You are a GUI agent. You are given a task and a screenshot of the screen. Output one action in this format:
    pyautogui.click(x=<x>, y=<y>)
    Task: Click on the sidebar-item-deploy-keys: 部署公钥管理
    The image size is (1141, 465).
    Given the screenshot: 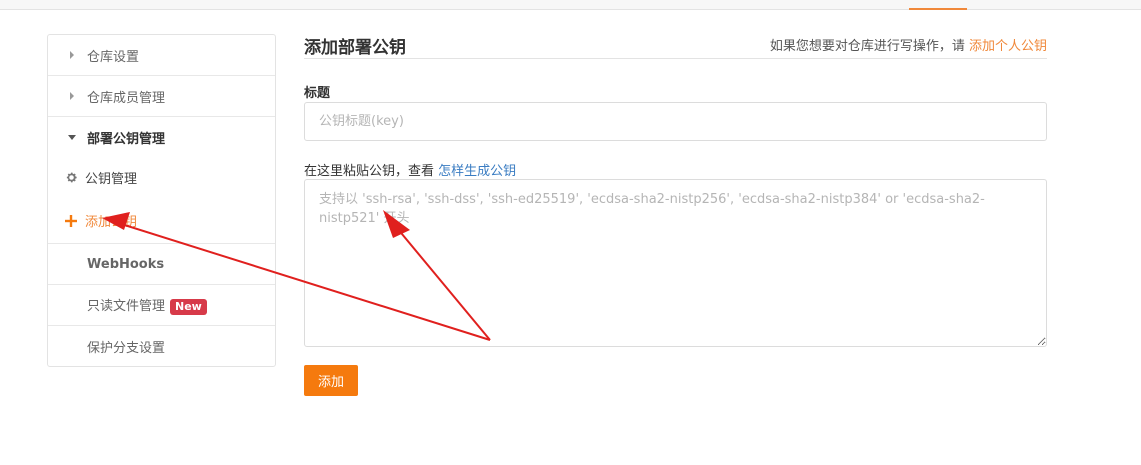 What is the action you would take?
    pyautogui.click(x=161, y=137)
    